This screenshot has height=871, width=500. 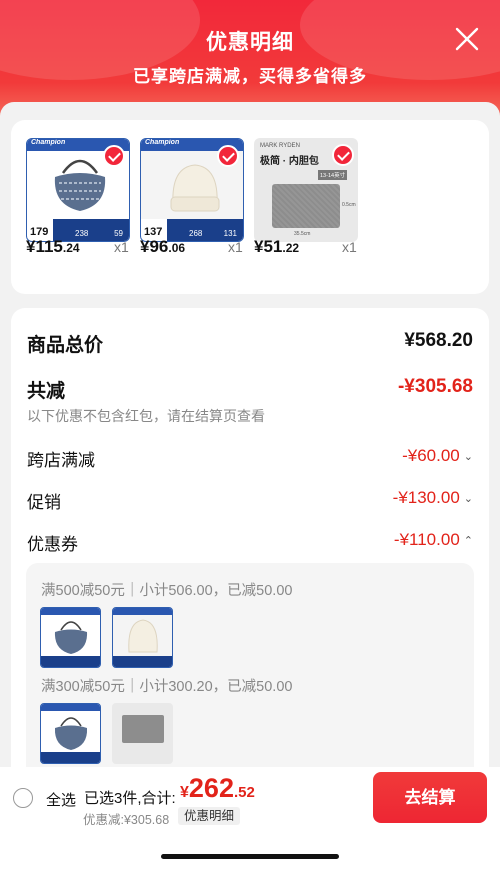 I want to click on selected-count-label: 已选3件,合计:, so click(x=130, y=798).